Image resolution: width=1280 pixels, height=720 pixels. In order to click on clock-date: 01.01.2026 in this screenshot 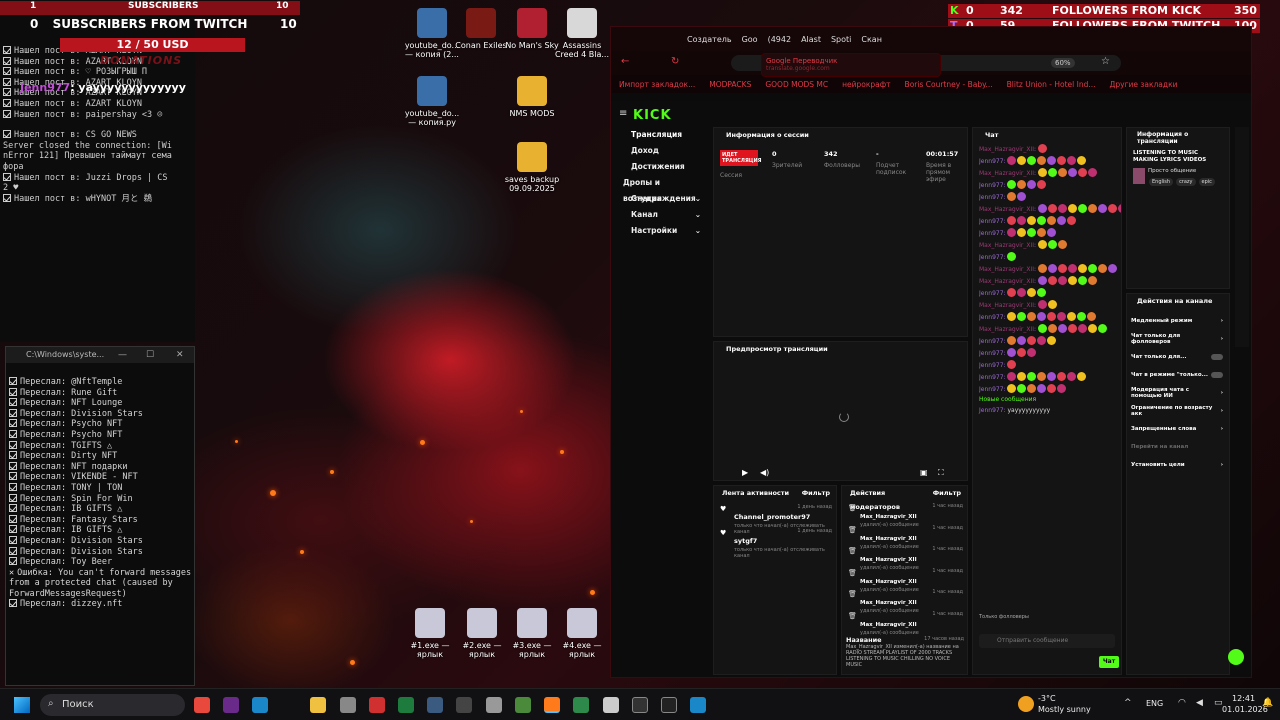, I will do `click(1245, 709)`.